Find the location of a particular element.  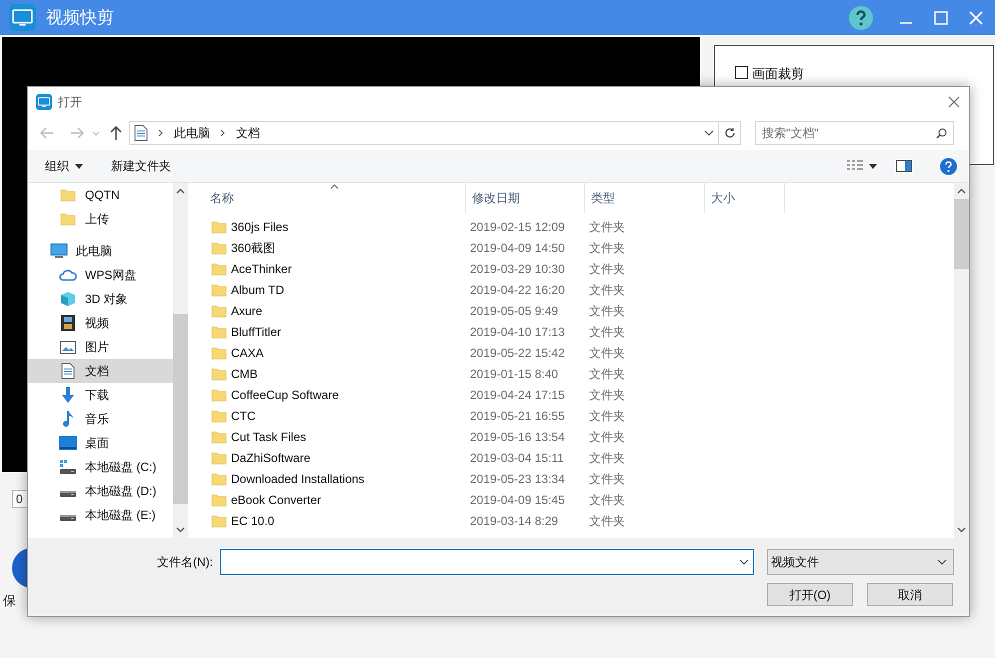

modified-date: 2019-04-09 14:50 is located at coordinates (517, 248).